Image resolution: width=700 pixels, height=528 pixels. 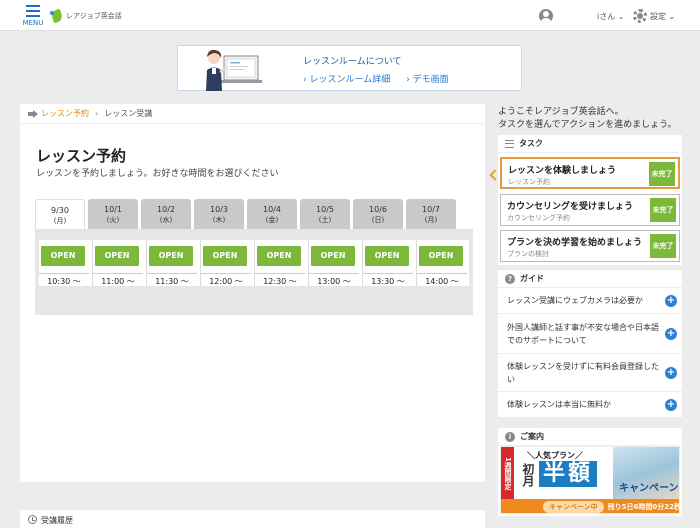 I want to click on lesson-room-banner: レッスンルームについて レッスンルーム詳細 デモ画面, so click(x=349, y=68).